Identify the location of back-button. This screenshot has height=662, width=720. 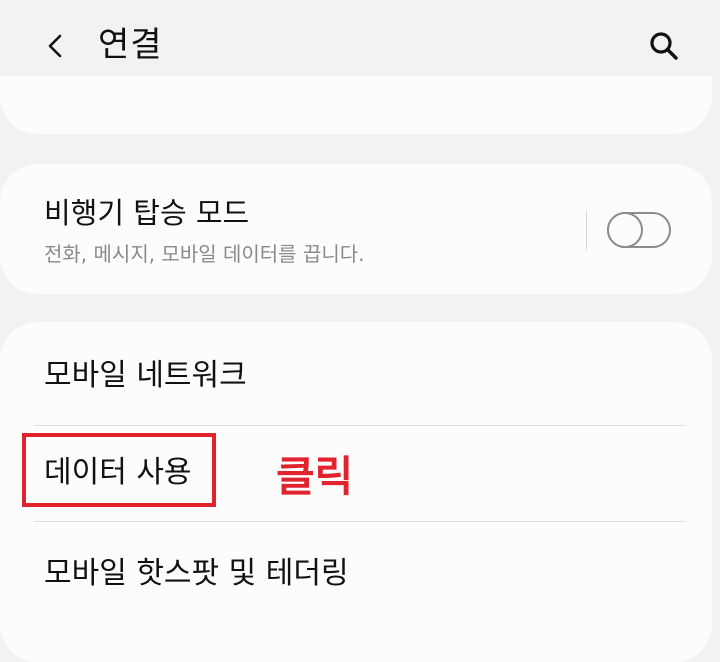
(56, 46).